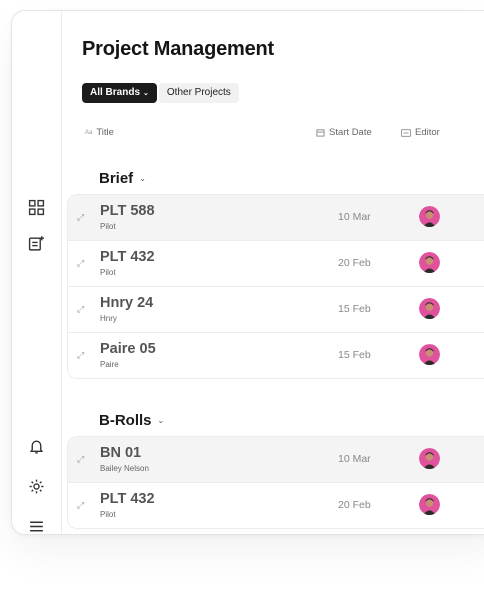 The image size is (484, 608). What do you see at coordinates (36, 524) in the screenshot?
I see `menu-icon` at bounding box center [36, 524].